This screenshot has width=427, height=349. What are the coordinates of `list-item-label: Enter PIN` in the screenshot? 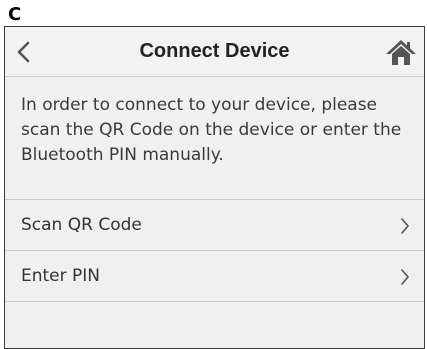 It's located at (61, 276).